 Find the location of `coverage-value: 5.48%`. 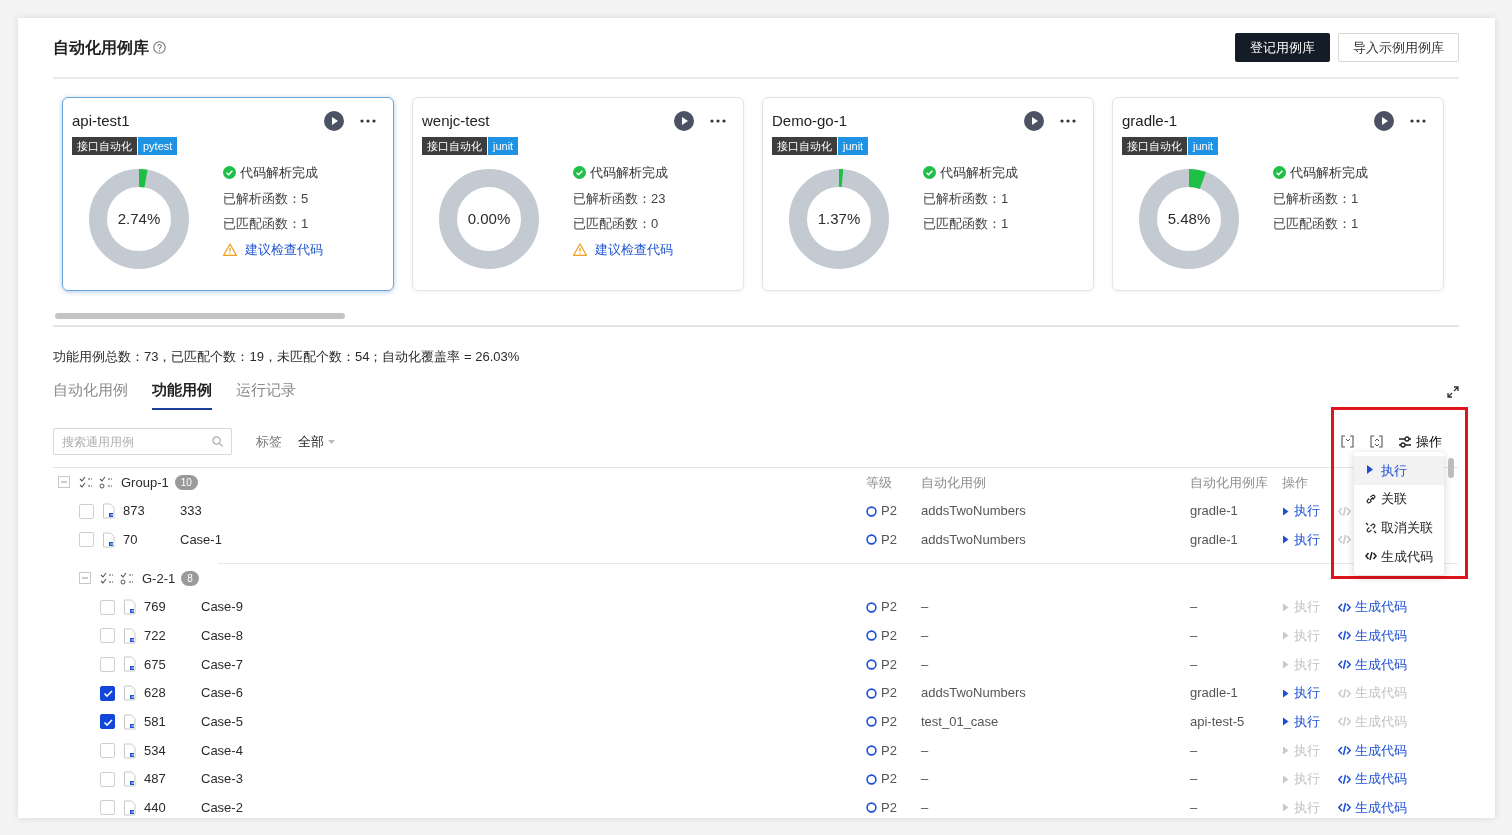

coverage-value: 5.48% is located at coordinates (1189, 218).